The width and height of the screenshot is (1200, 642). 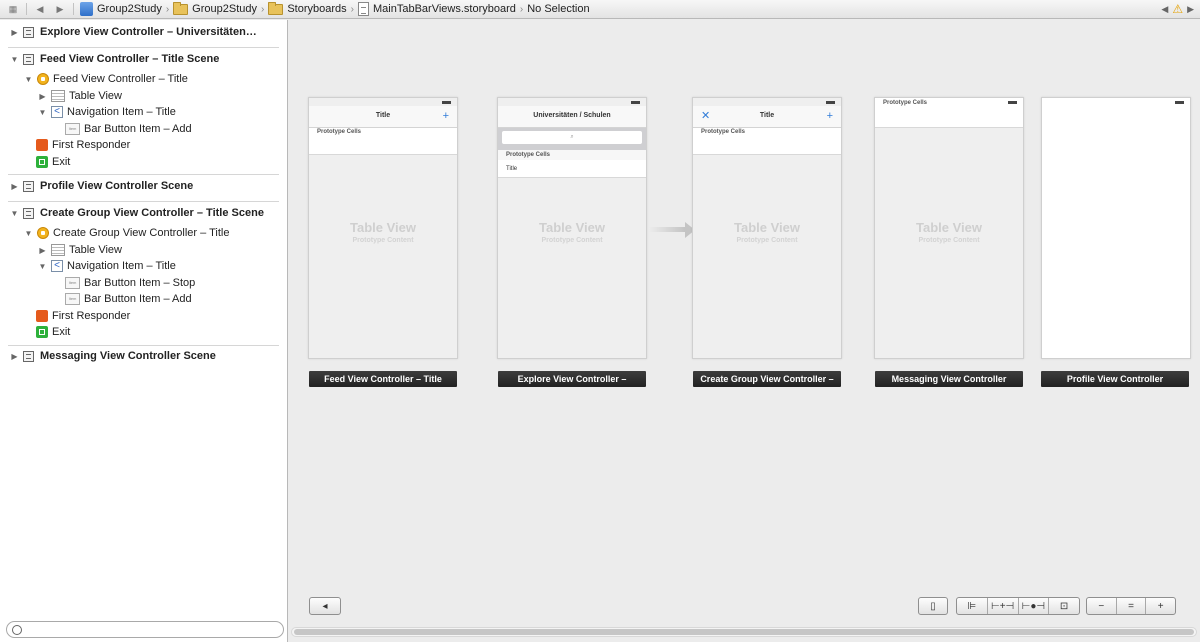 What do you see at coordinates (130, 59) in the screenshot?
I see `outline-label: Feed View Controller – Title Scene` at bounding box center [130, 59].